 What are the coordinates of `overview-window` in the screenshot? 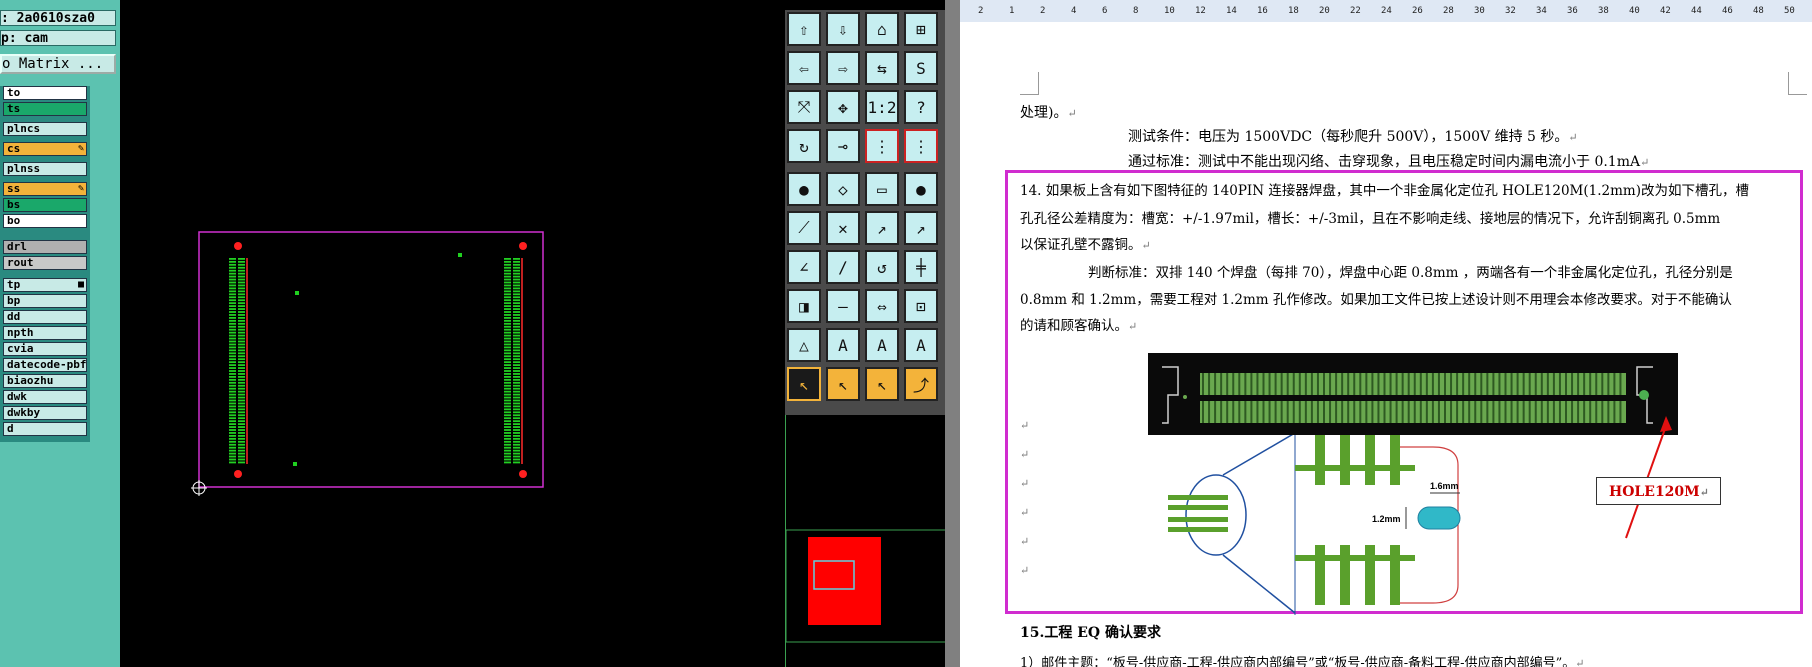 It's located at (866, 541).